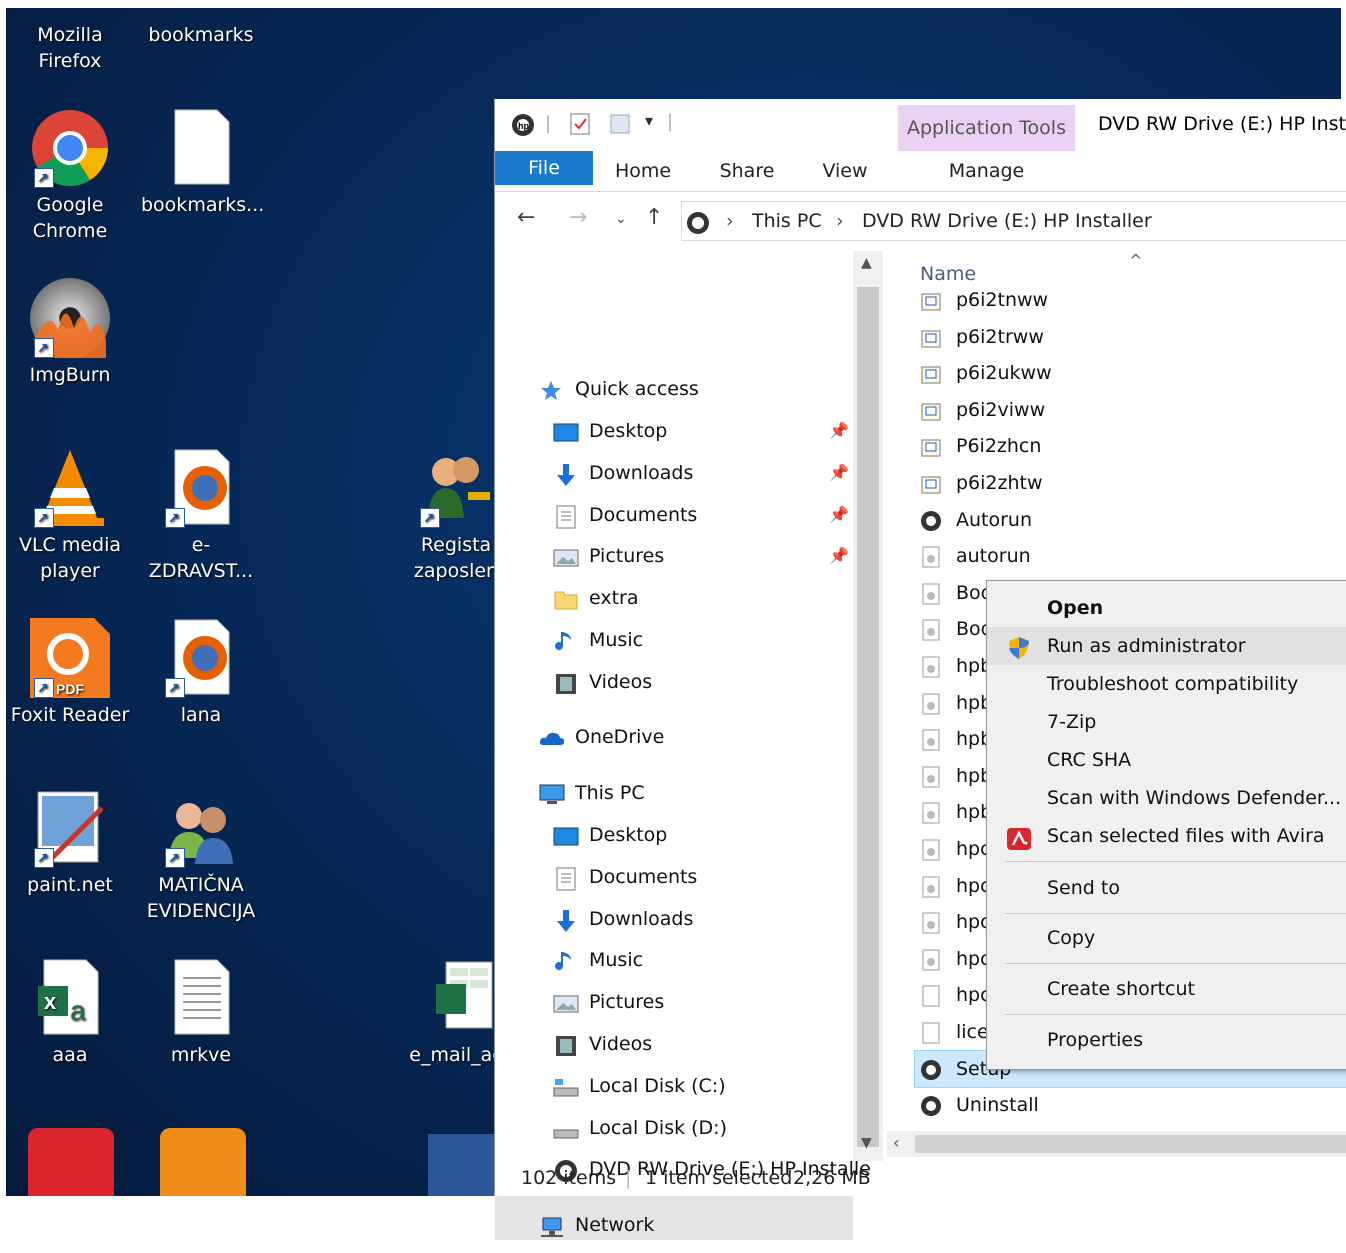 The height and width of the screenshot is (1253, 1346). I want to click on breadcrumb-dvd-drive: DVD RW Drive (E:) HP Installer, so click(1007, 221).